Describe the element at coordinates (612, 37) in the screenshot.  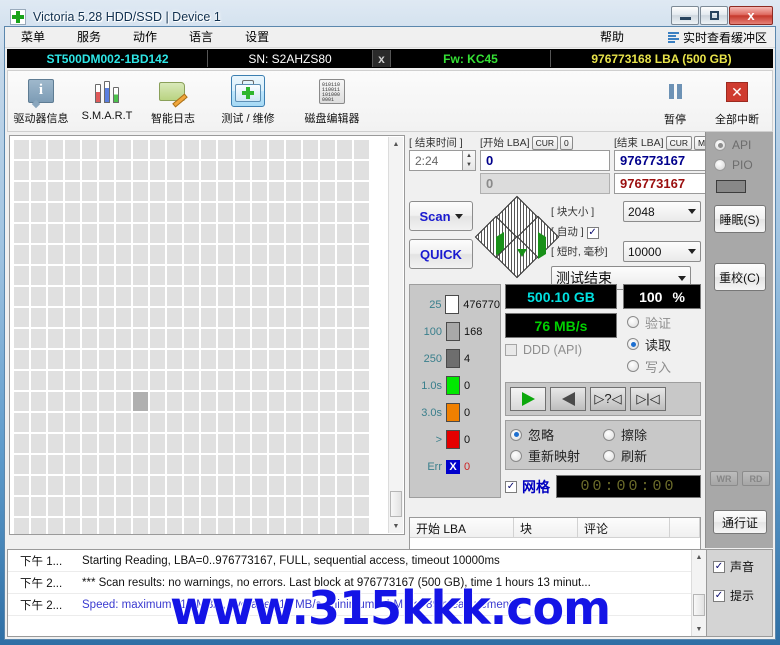
I see `menu-item-help: 帮助` at that location.